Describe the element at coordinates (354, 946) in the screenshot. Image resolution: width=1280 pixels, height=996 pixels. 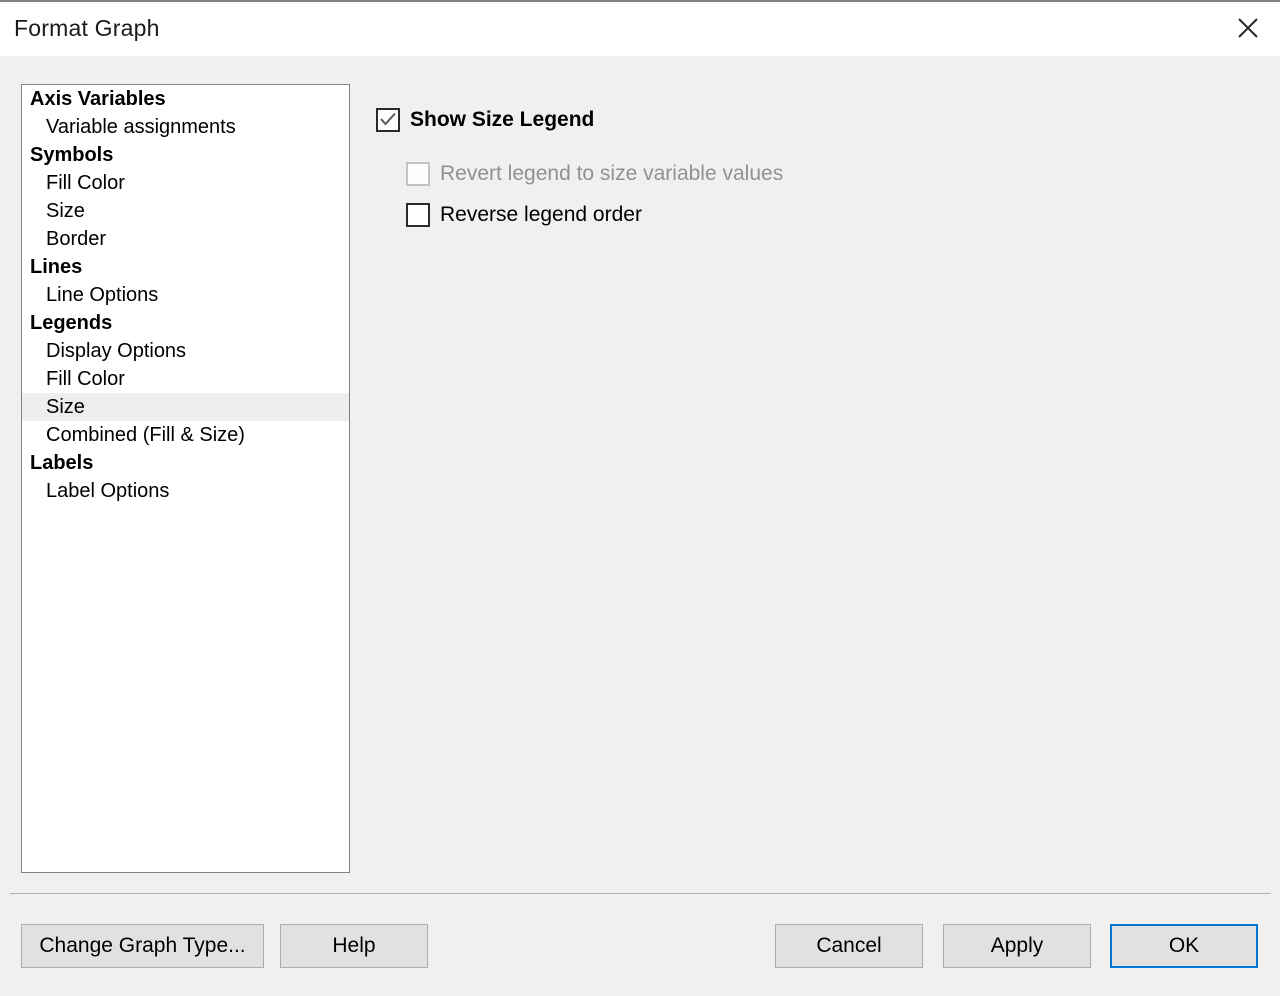
I see `help-button: Help` at that location.